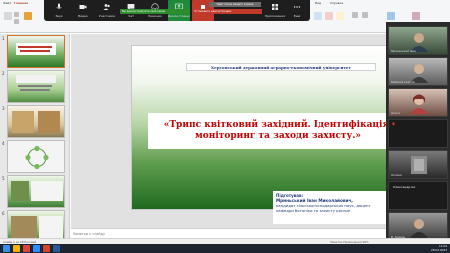 The height and width of the screenshot is (253, 450). I want to click on muted-mic-icon, so click(393, 124).